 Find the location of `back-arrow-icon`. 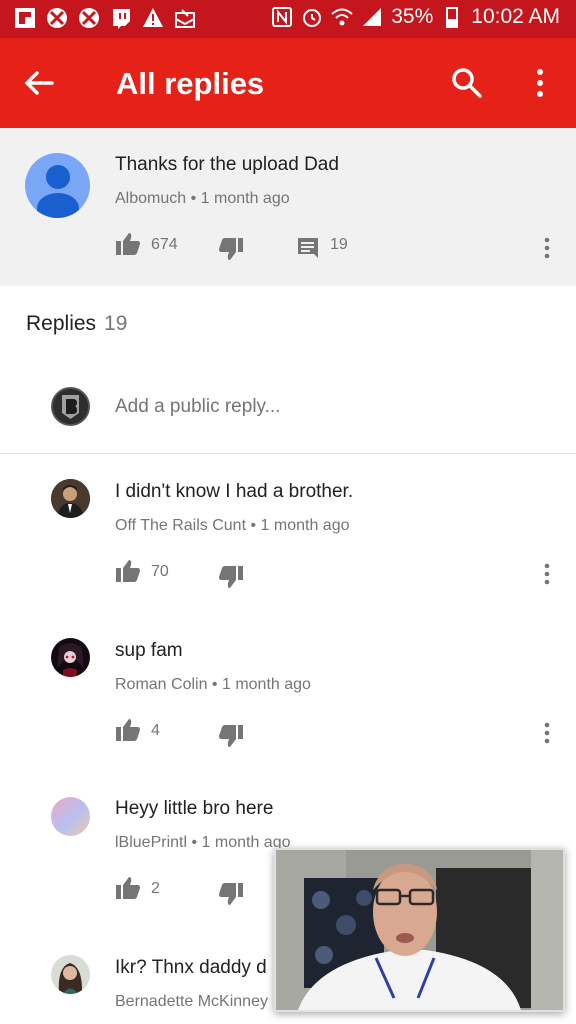

back-arrow-icon is located at coordinates (39, 83).